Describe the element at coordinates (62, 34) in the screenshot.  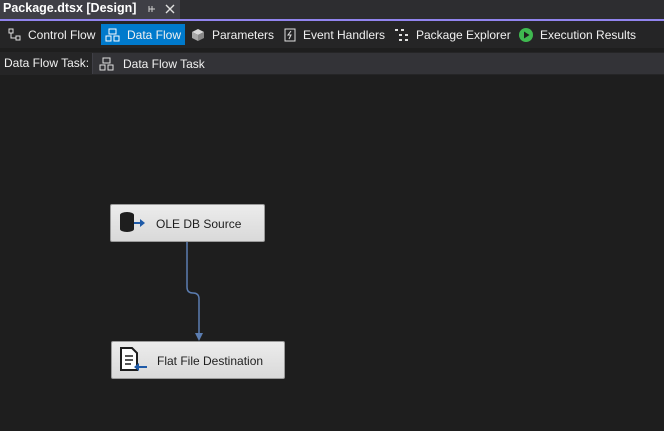
I see `tab-label: Control Flow` at that location.